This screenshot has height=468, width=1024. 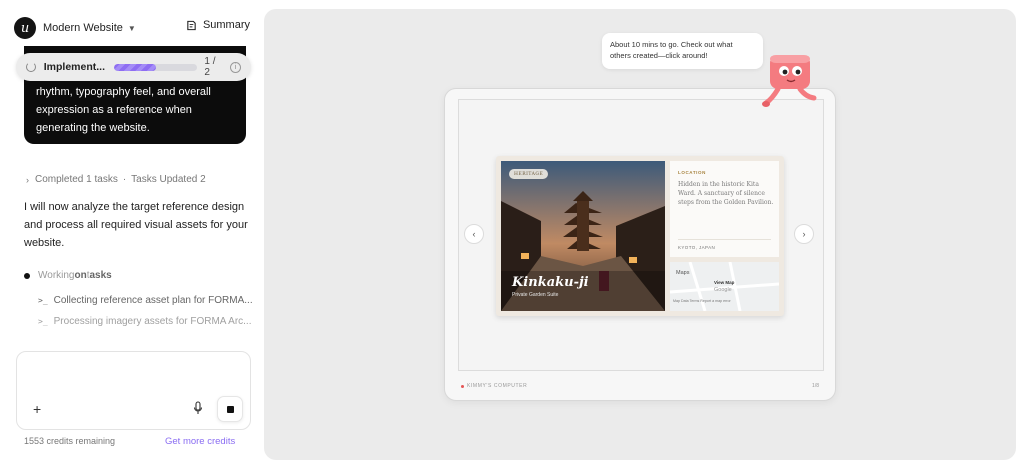 I want to click on carousel-prev-button: ‹, so click(x=474, y=234).